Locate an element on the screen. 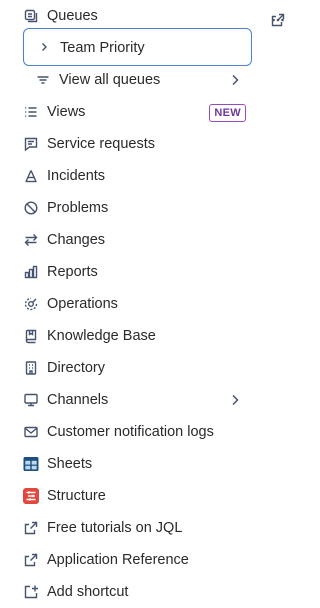  sidebar-item-label: Views is located at coordinates (66, 112).